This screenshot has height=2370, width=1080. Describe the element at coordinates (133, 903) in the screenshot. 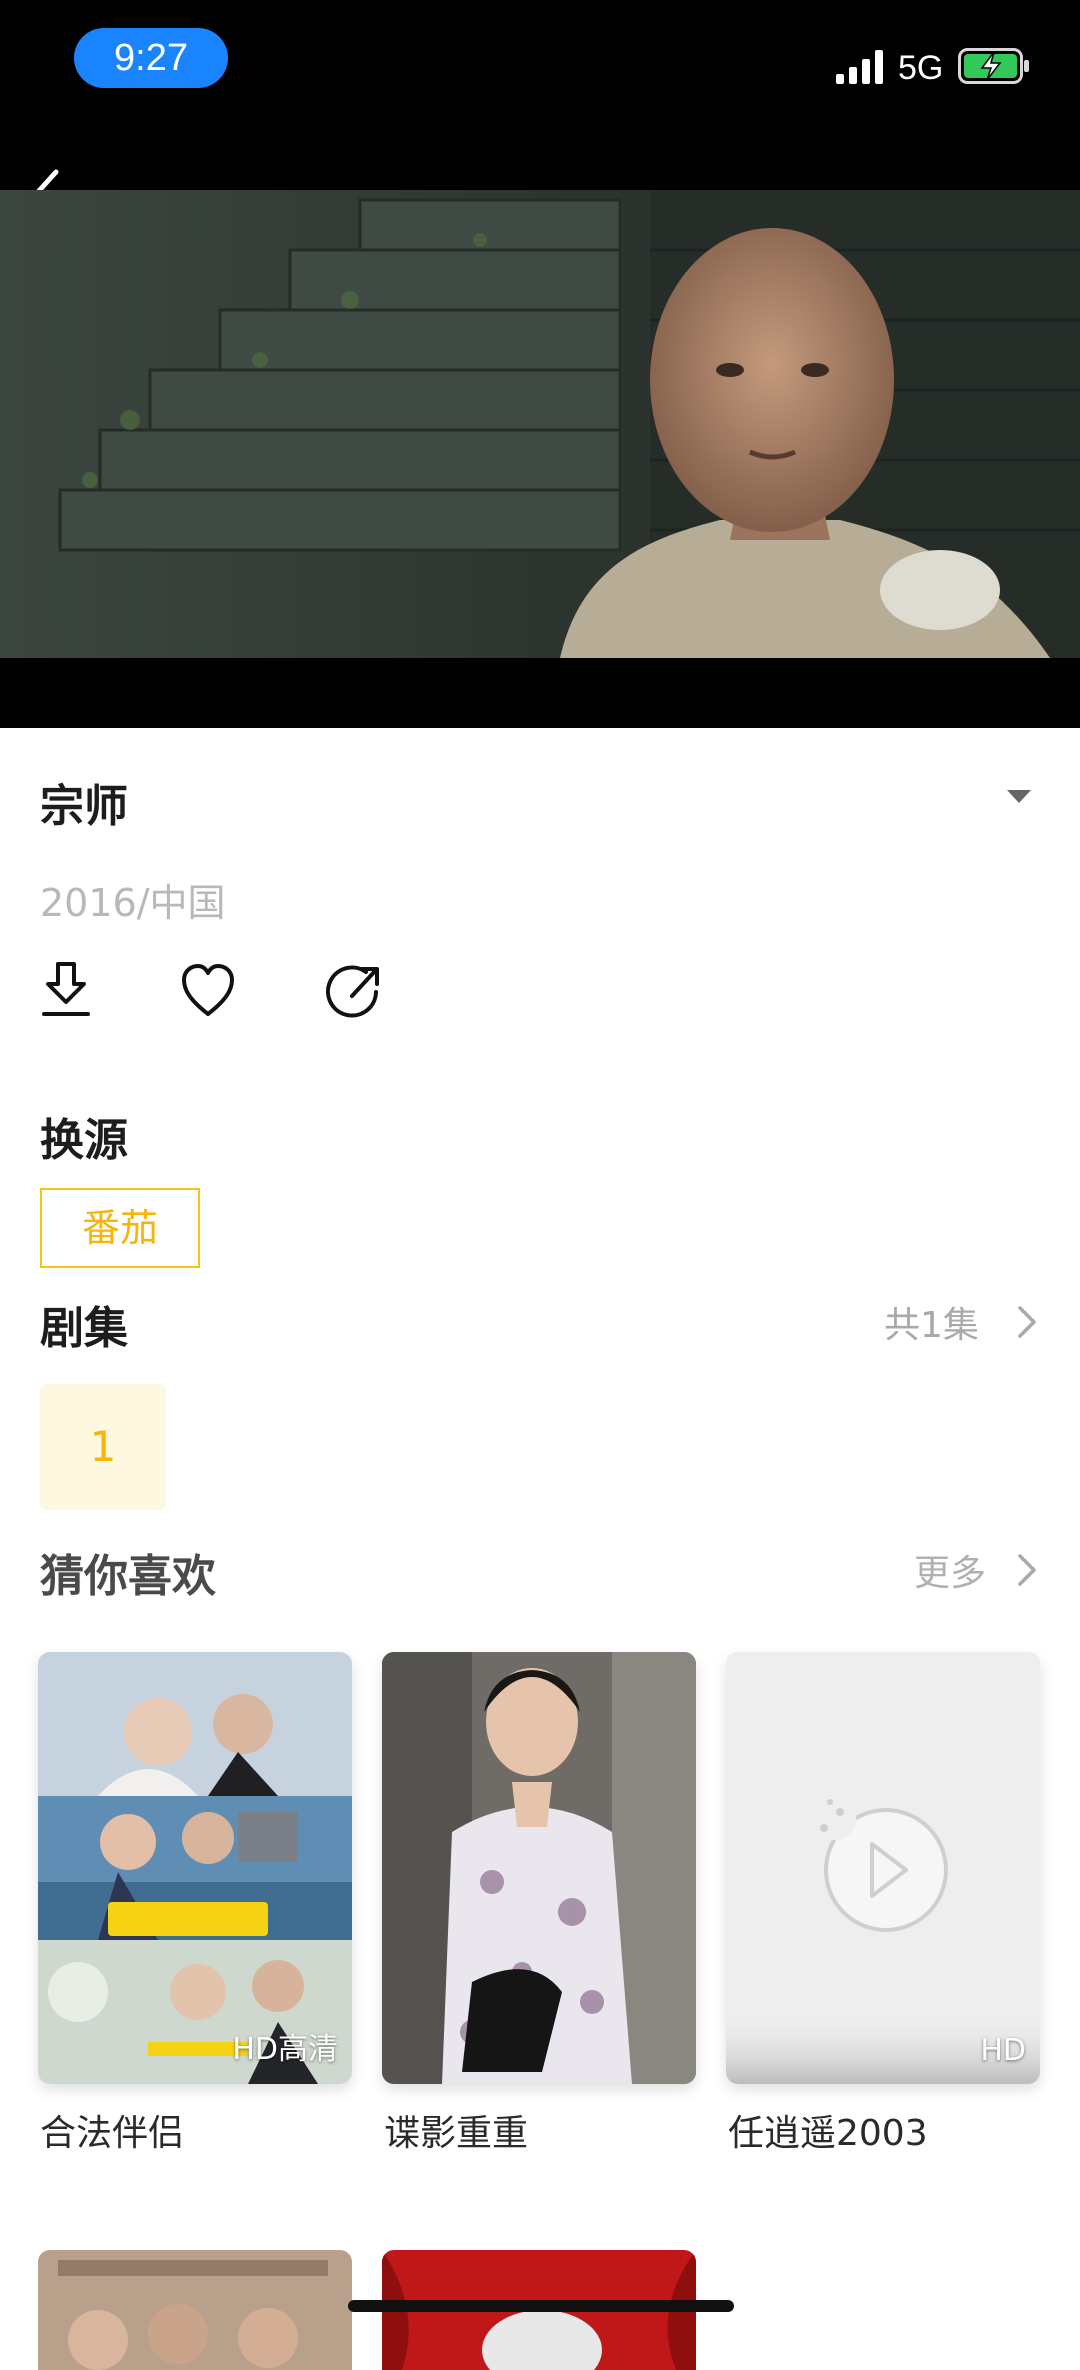

I see `video-meta: 2016/中国` at that location.